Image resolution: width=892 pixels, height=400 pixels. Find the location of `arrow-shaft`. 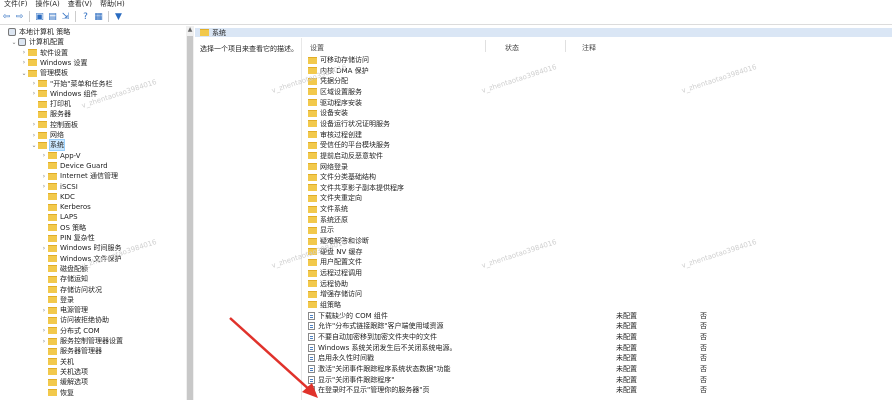

arrow-shaft is located at coordinates (271, 355).